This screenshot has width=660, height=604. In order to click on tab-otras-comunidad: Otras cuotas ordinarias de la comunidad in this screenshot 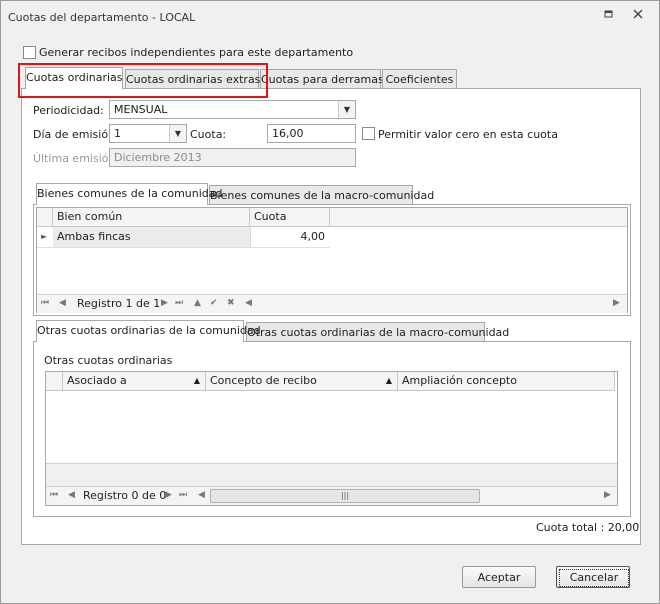, I will do `click(148, 331)`.